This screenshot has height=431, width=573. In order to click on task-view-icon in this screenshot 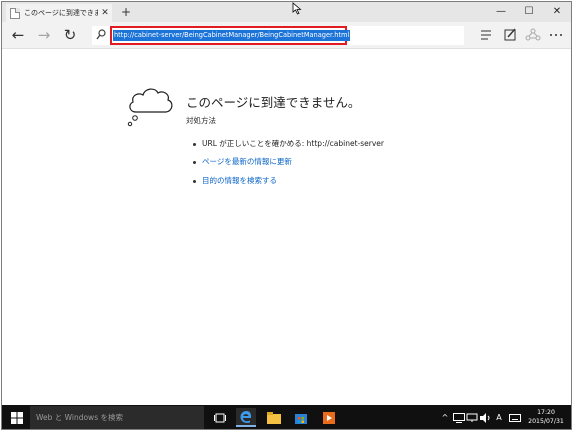, I will do `click(220, 417)`.